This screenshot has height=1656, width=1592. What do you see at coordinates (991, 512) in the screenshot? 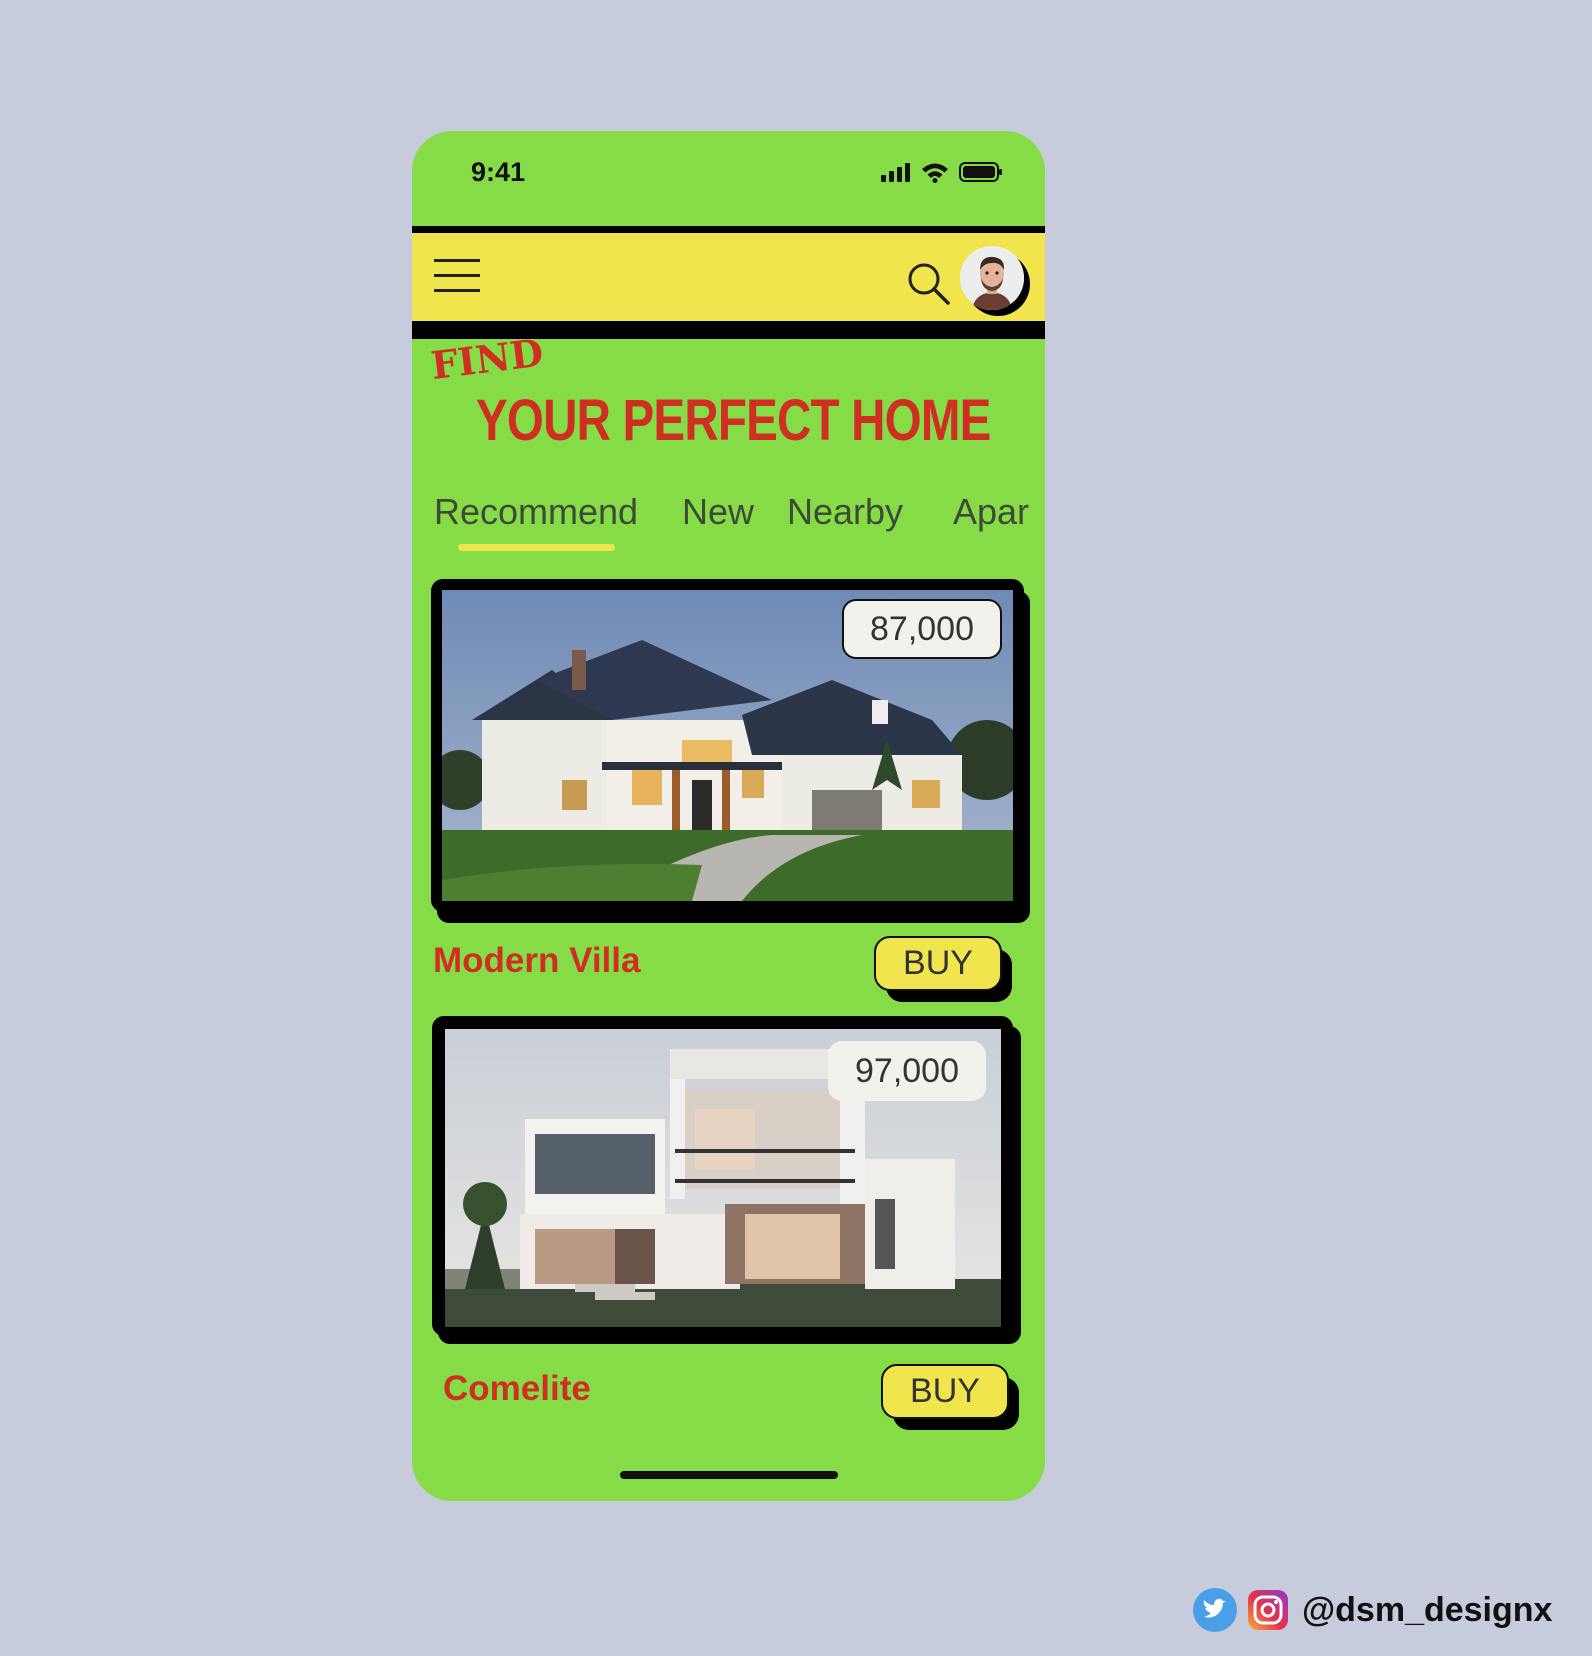
I see `tab-apartment: Apar` at bounding box center [991, 512].